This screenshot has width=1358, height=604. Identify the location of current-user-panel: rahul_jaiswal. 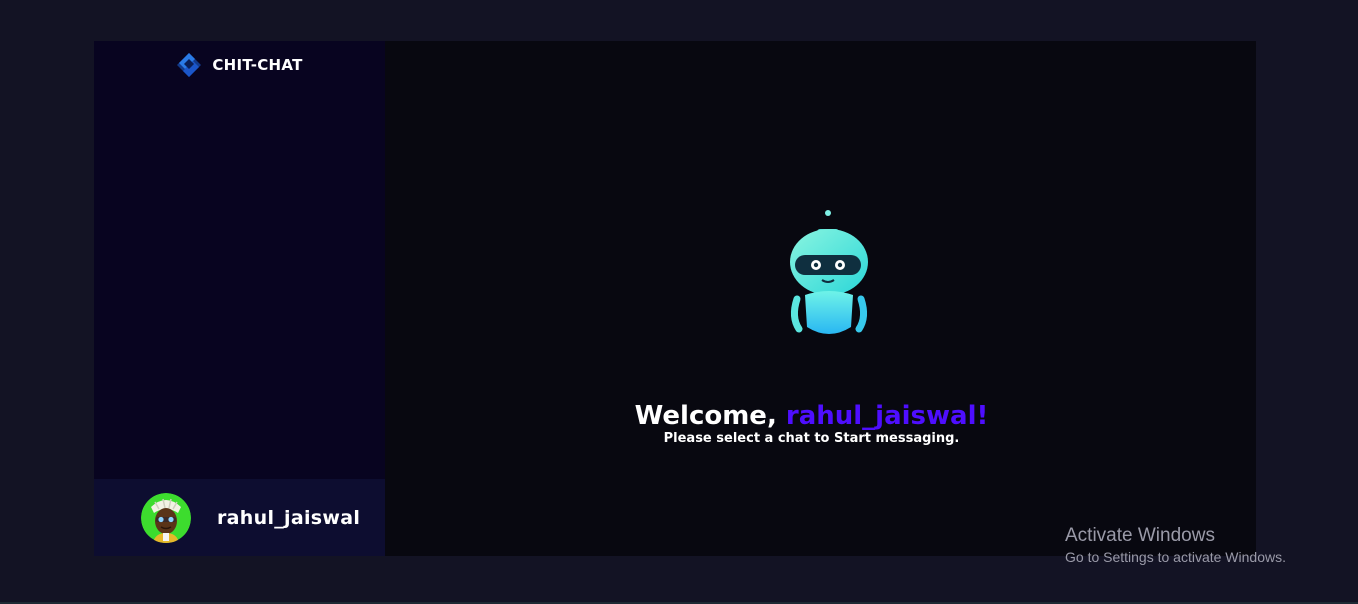
(239, 517).